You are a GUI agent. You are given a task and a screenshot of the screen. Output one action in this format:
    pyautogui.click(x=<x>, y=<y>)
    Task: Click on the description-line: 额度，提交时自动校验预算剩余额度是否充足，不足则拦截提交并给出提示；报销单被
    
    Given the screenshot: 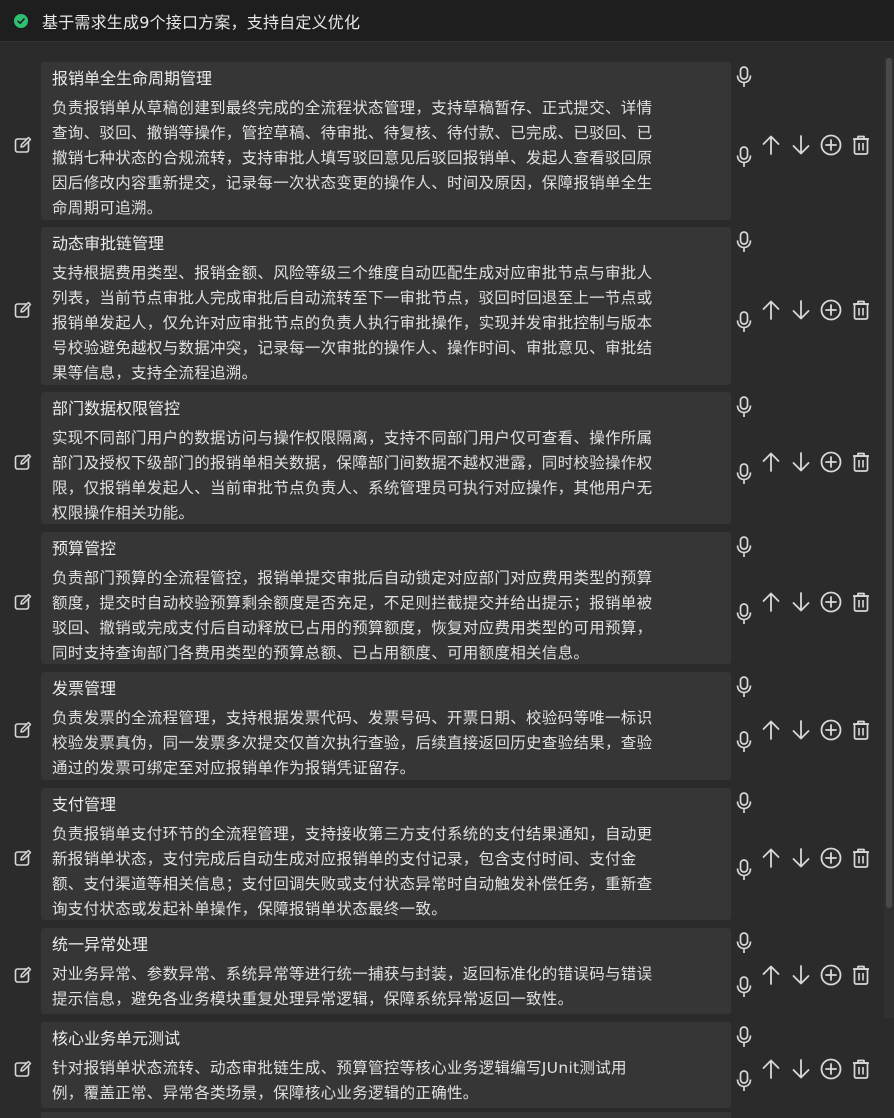 What is the action you would take?
    pyautogui.click(x=352, y=603)
    